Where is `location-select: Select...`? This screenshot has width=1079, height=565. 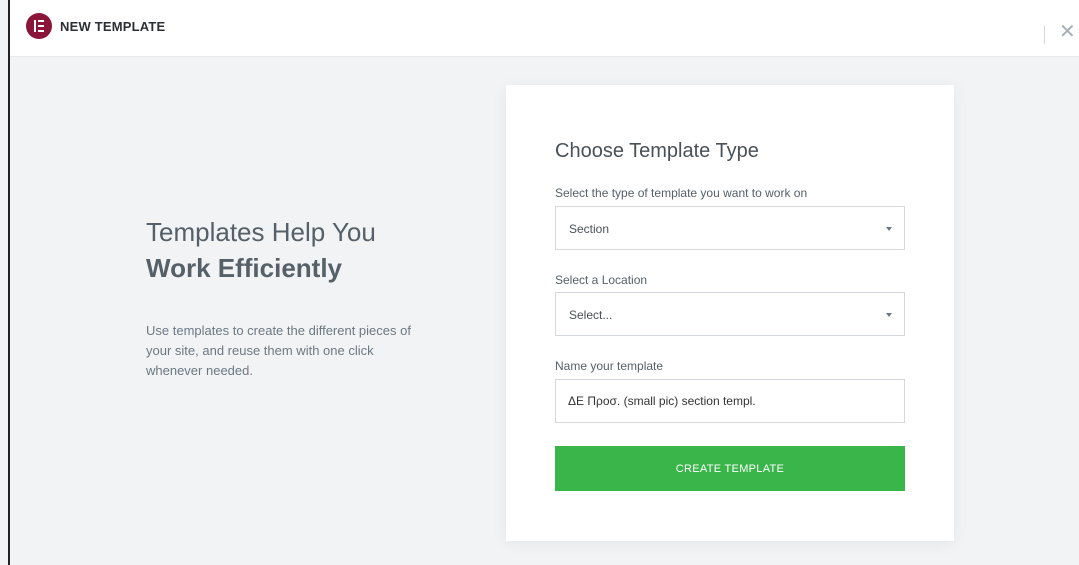
location-select: Select... is located at coordinates (730, 314).